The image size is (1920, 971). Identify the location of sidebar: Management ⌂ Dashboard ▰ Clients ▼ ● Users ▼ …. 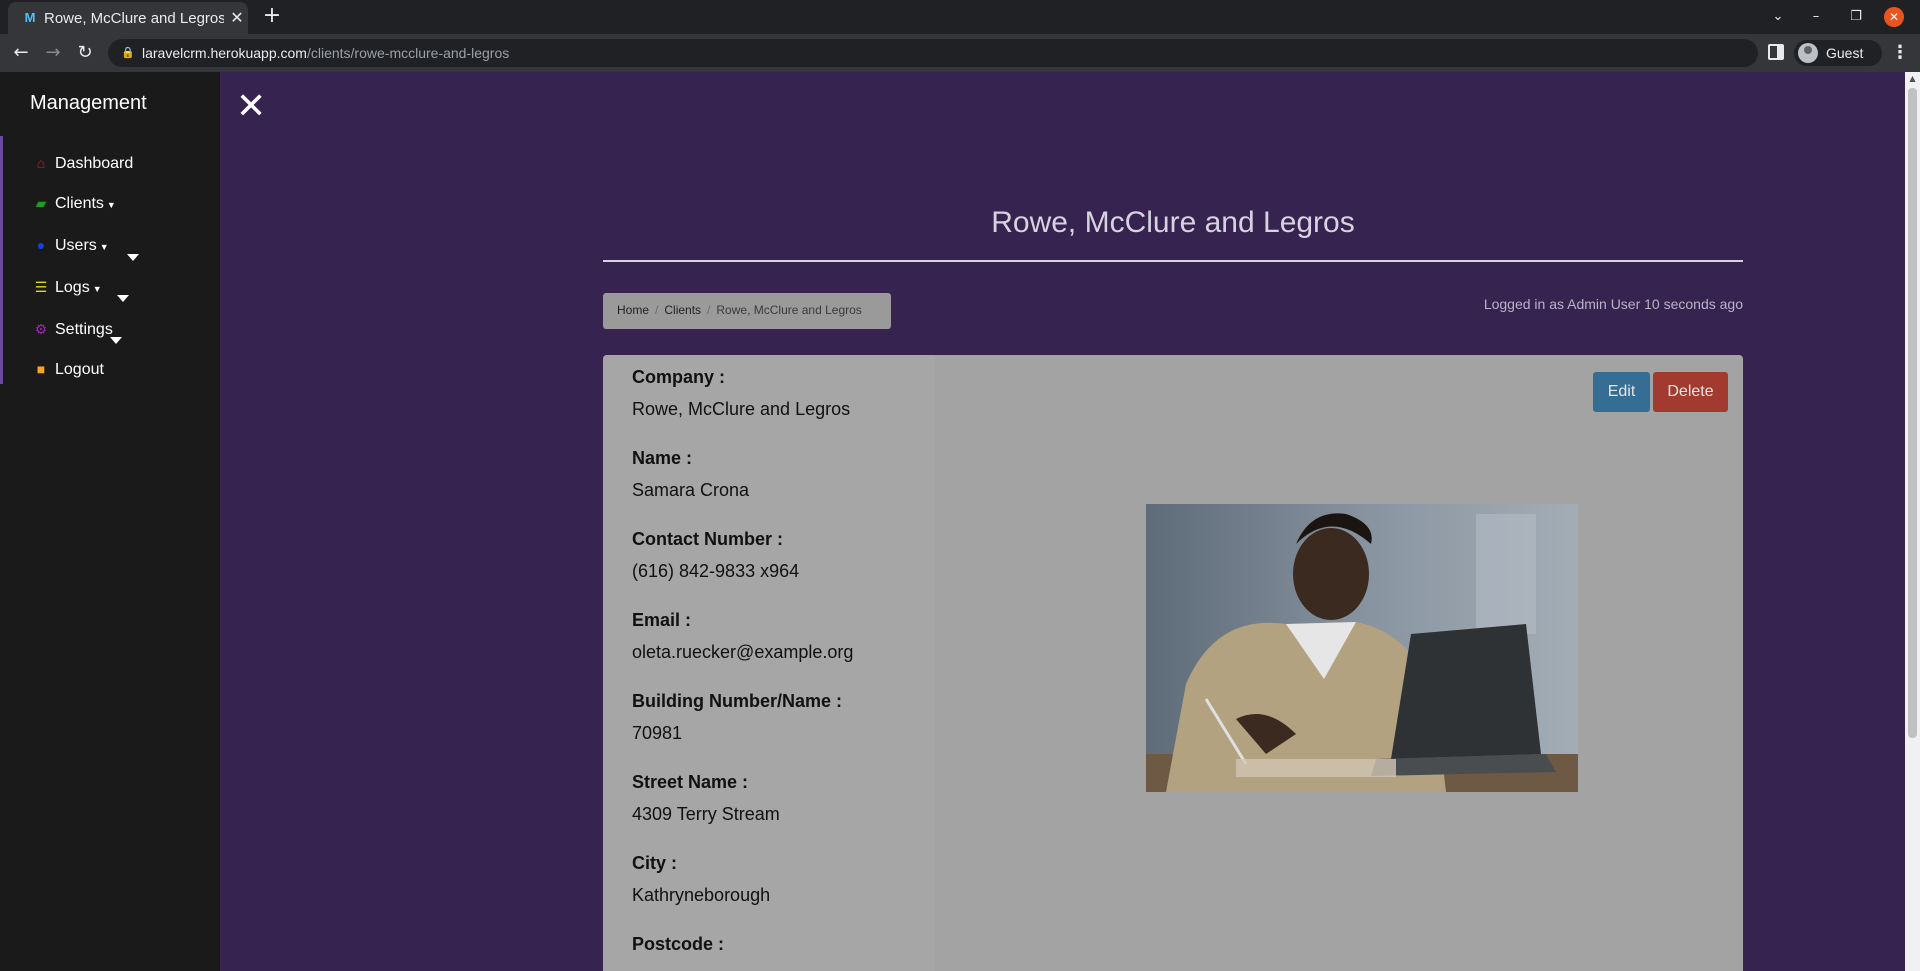
(110, 521).